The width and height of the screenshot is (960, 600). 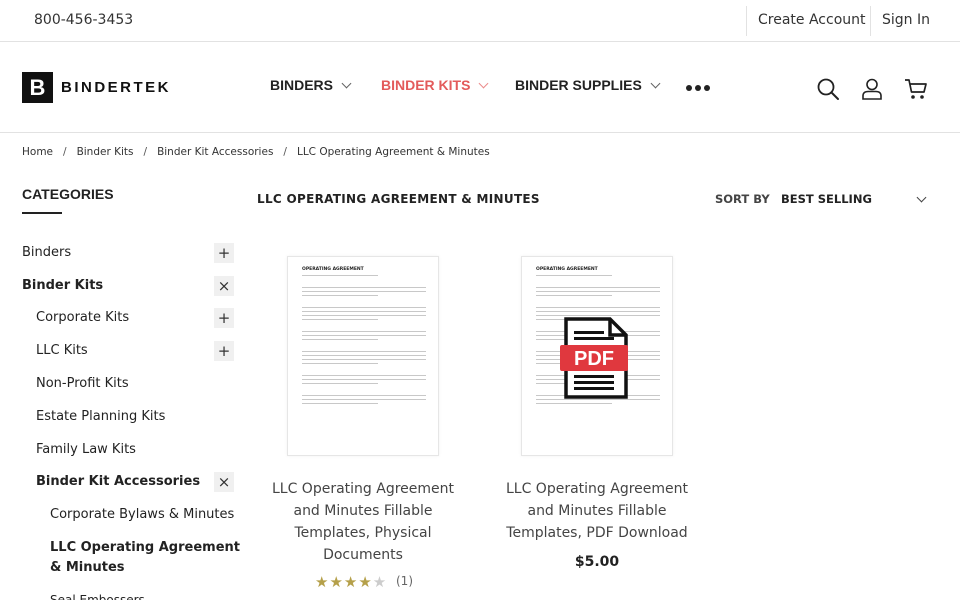 I want to click on logo: B BINDERTEK, so click(x=96, y=87).